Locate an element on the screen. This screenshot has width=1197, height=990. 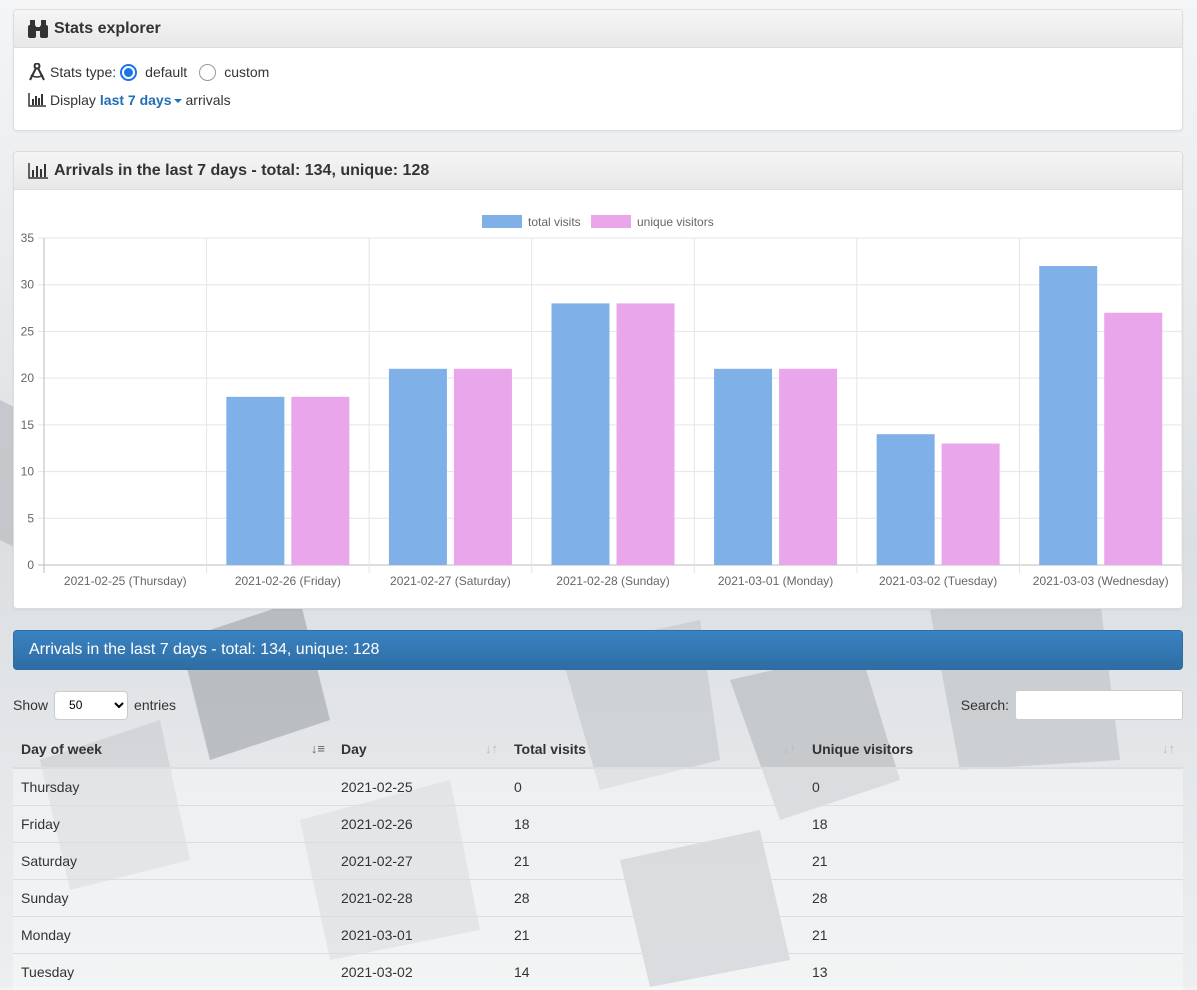
display-prefix: Display is located at coordinates (73, 100).